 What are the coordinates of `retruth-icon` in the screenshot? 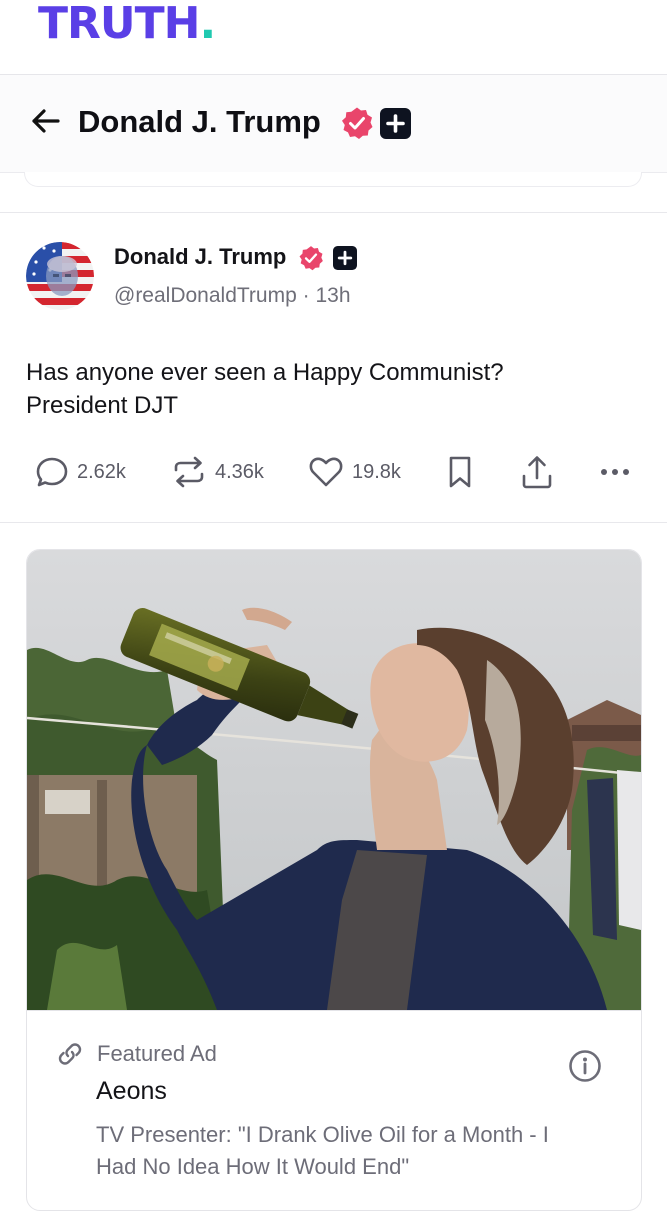 It's located at (189, 472).